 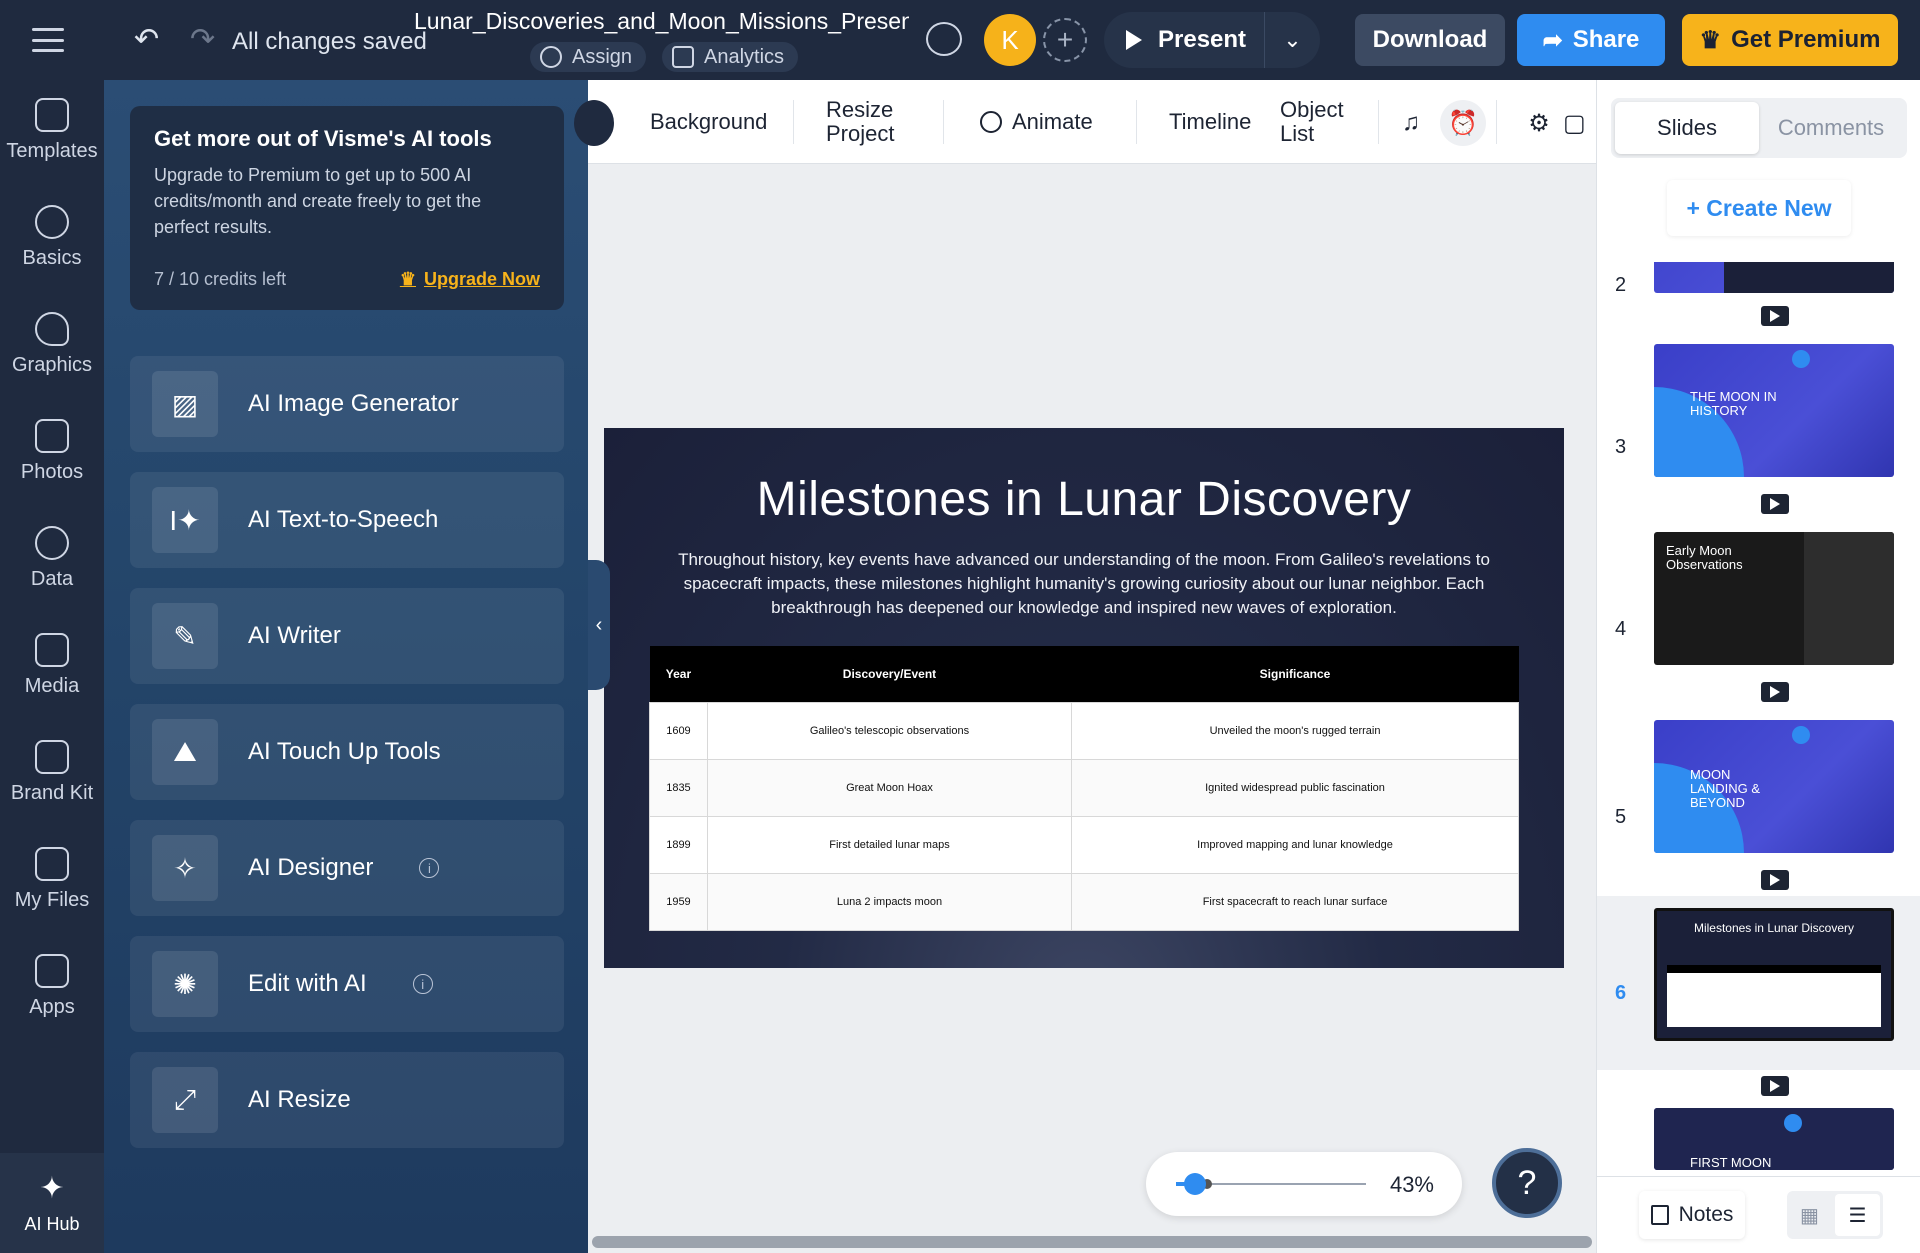 What do you see at coordinates (1527, 1183) in the screenshot?
I see `help-button: ?` at bounding box center [1527, 1183].